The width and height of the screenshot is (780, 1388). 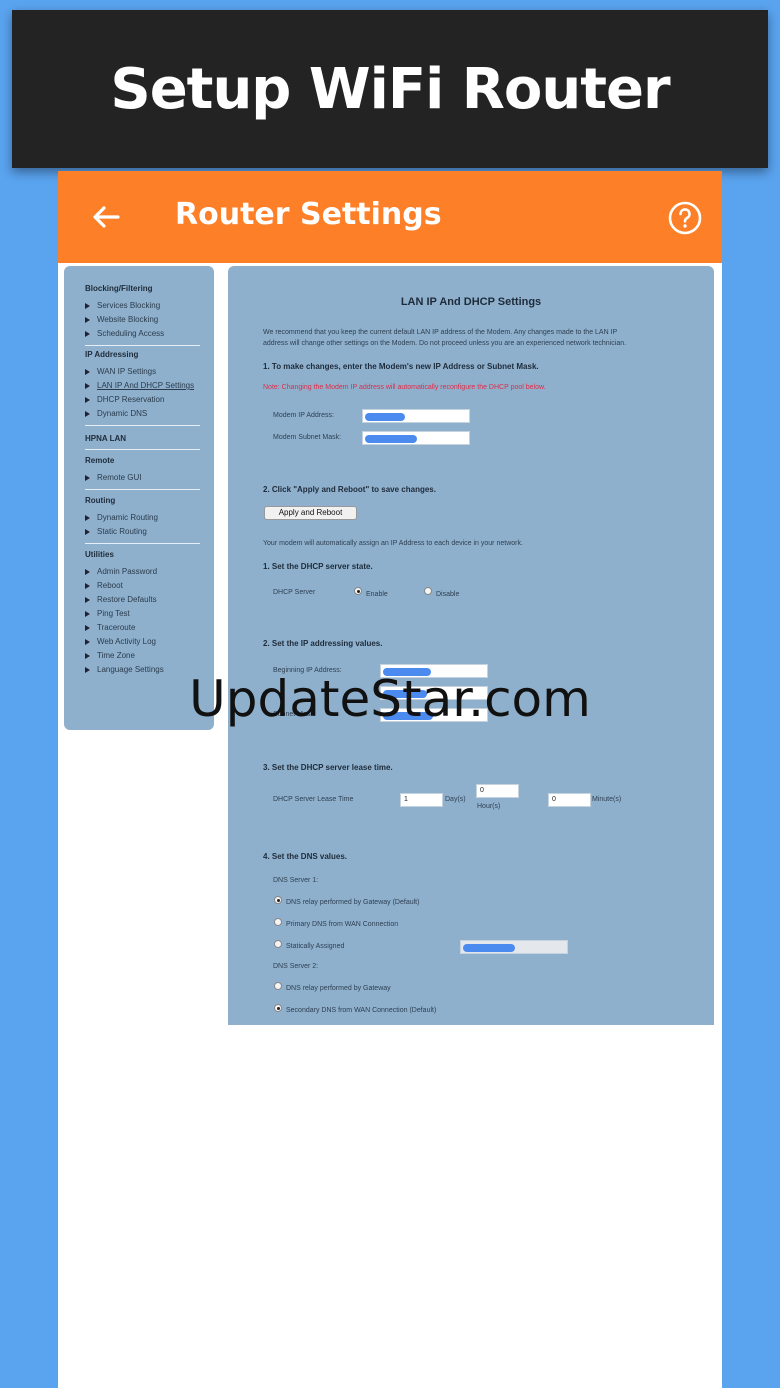 I want to click on modem-ip-label: Modem IP Address:, so click(x=303, y=415).